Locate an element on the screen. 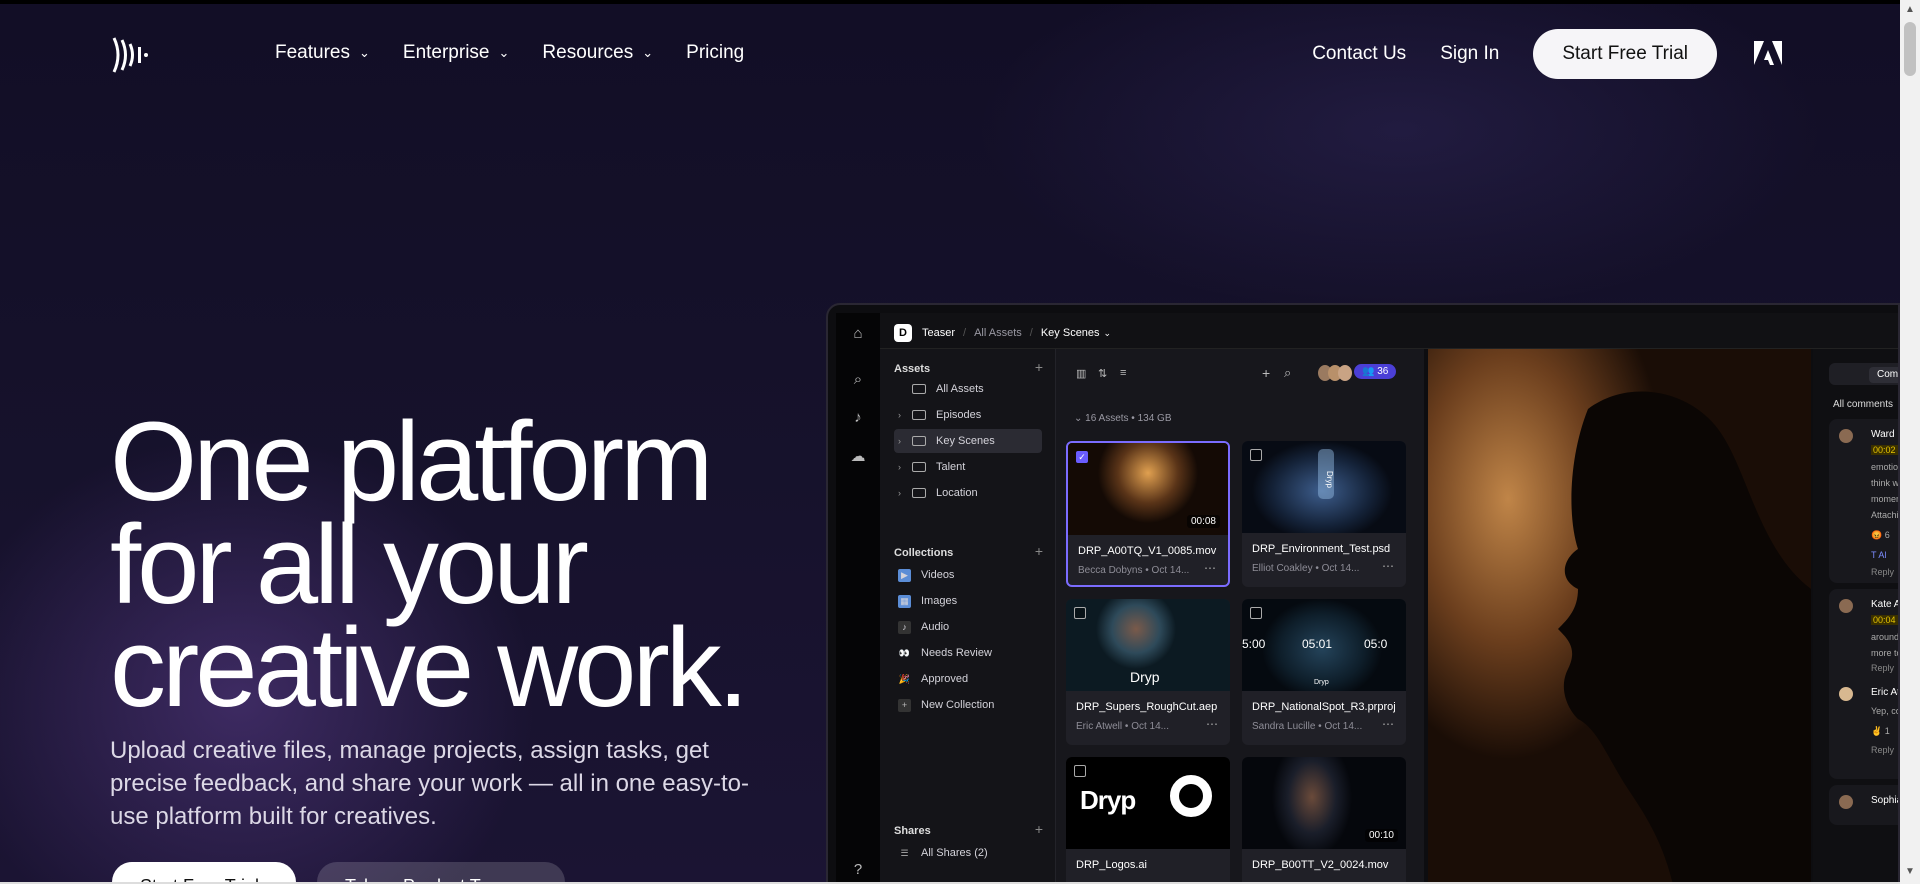 This screenshot has height=884, width=1920. sign-in-link: Sign In is located at coordinates (1469, 54).